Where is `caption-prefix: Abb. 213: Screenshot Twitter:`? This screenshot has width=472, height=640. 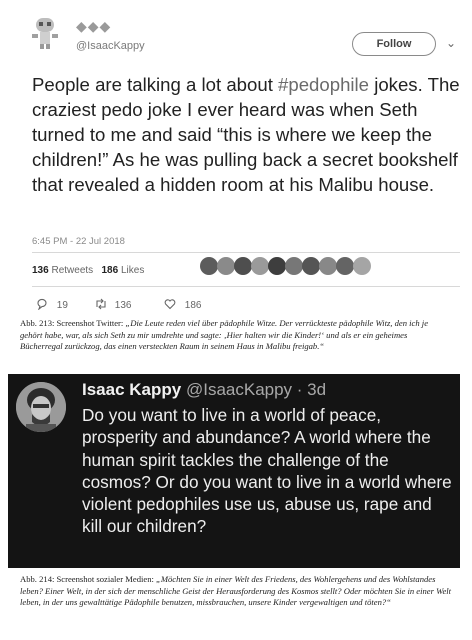
caption-prefix: Abb. 213: Screenshot Twitter: is located at coordinates (73, 323).